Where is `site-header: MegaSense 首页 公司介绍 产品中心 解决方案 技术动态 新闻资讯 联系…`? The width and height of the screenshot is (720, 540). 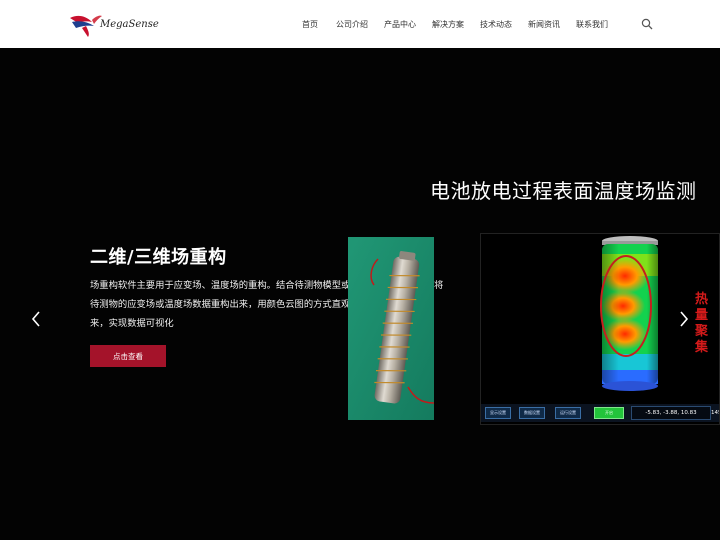
site-header: MegaSense 首页 公司介绍 产品中心 解决方案 技术动态 新闻资讯 联系… is located at coordinates (360, 24).